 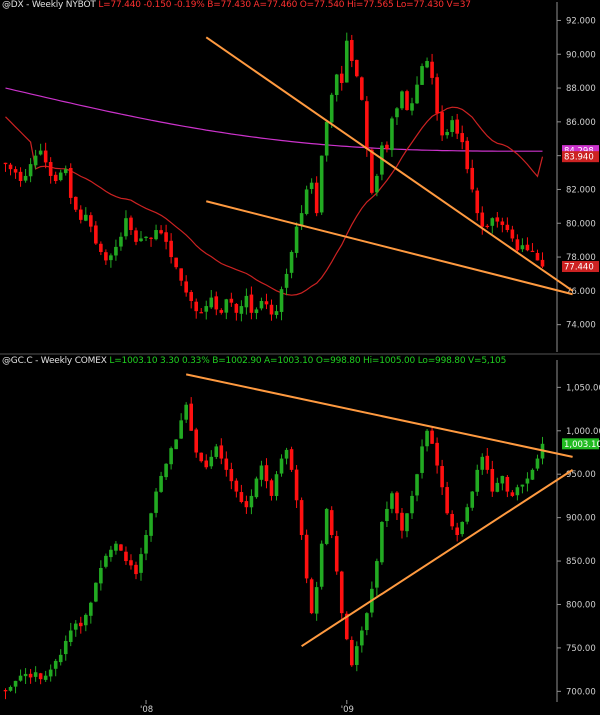 What do you see at coordinates (579, 158) in the screenshot?
I see `dx-price-tag-label: 83.940` at bounding box center [579, 158].